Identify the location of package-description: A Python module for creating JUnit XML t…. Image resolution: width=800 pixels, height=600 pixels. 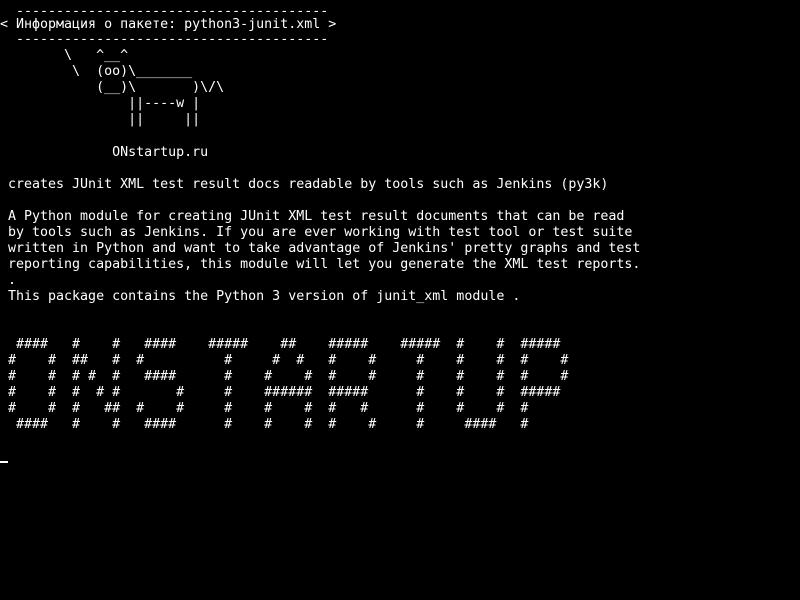
(324, 256).